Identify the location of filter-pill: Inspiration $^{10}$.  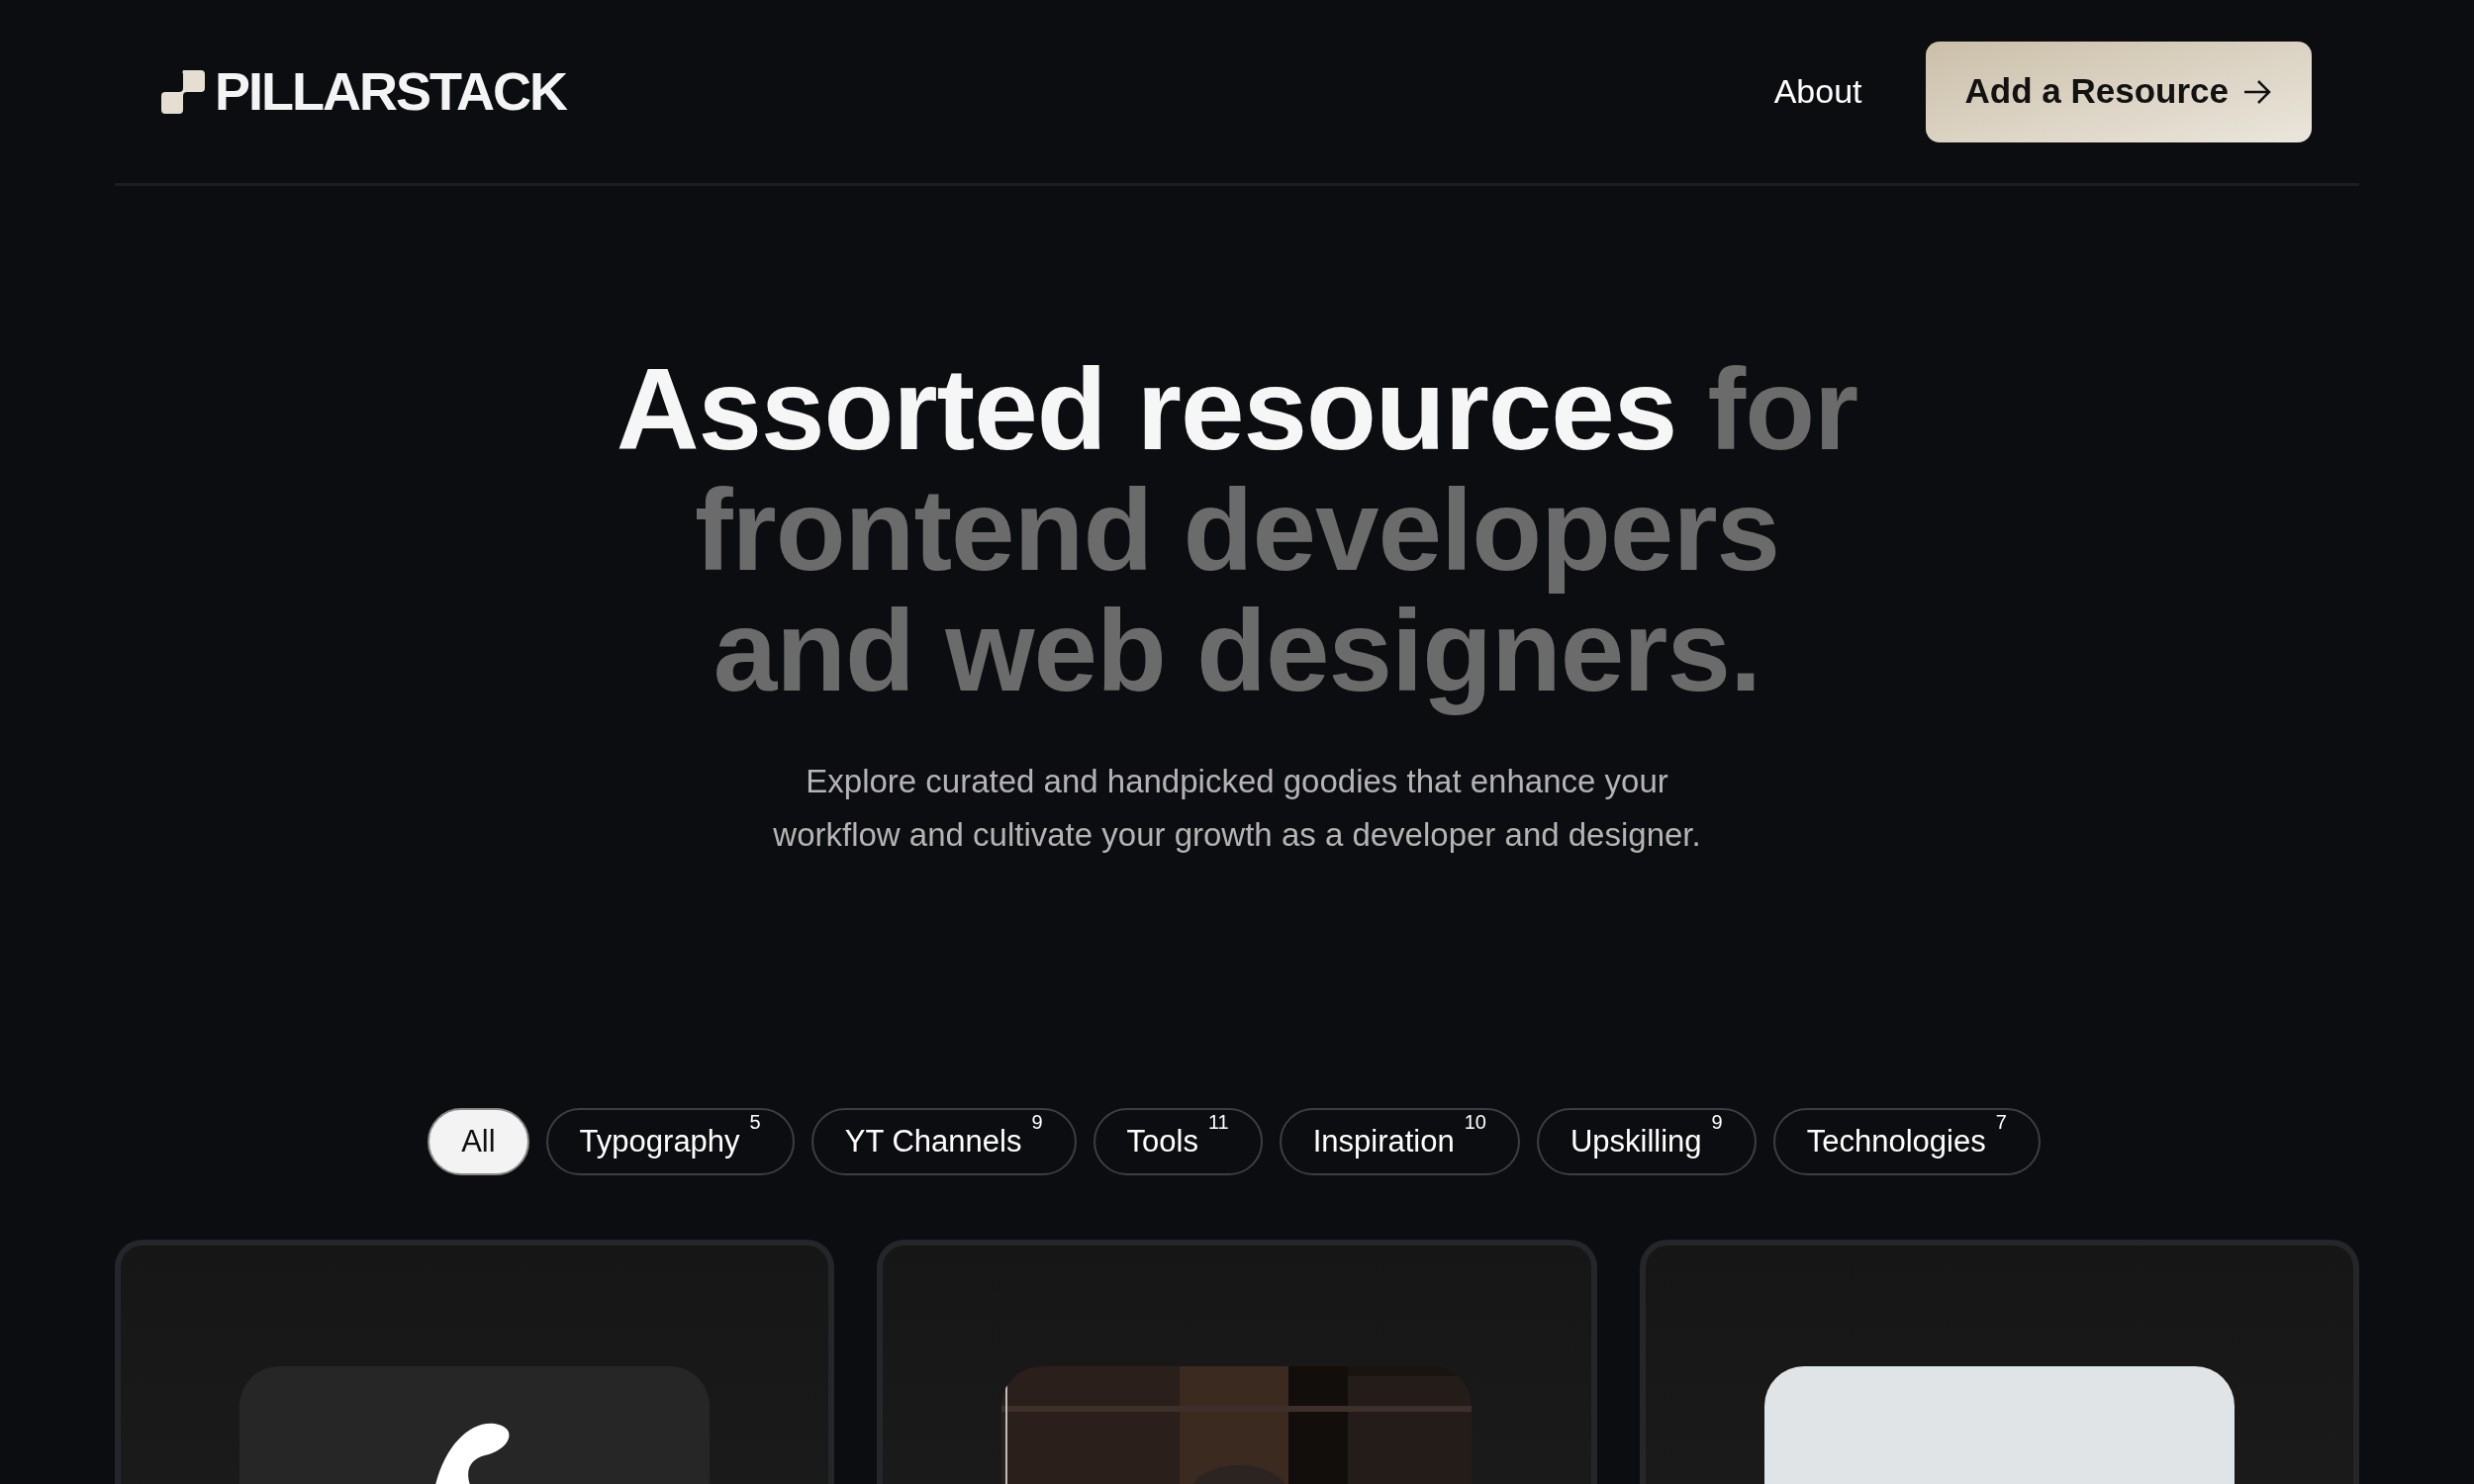
(1399, 1141).